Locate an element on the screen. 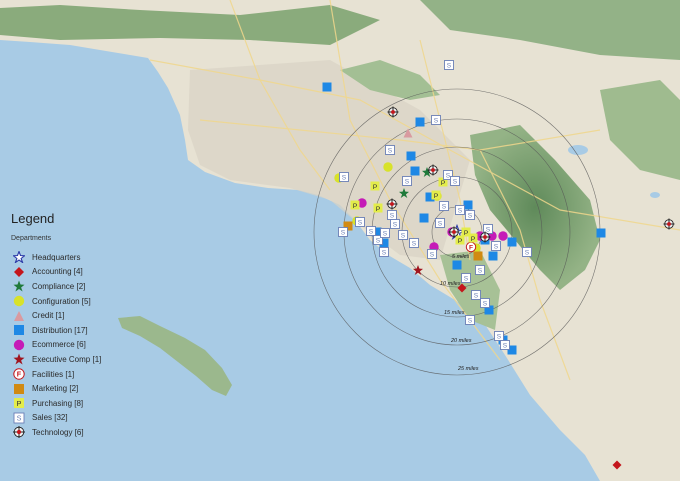 This screenshot has height=481, width=680. sales-s-icon: S is located at coordinates (19, 418).